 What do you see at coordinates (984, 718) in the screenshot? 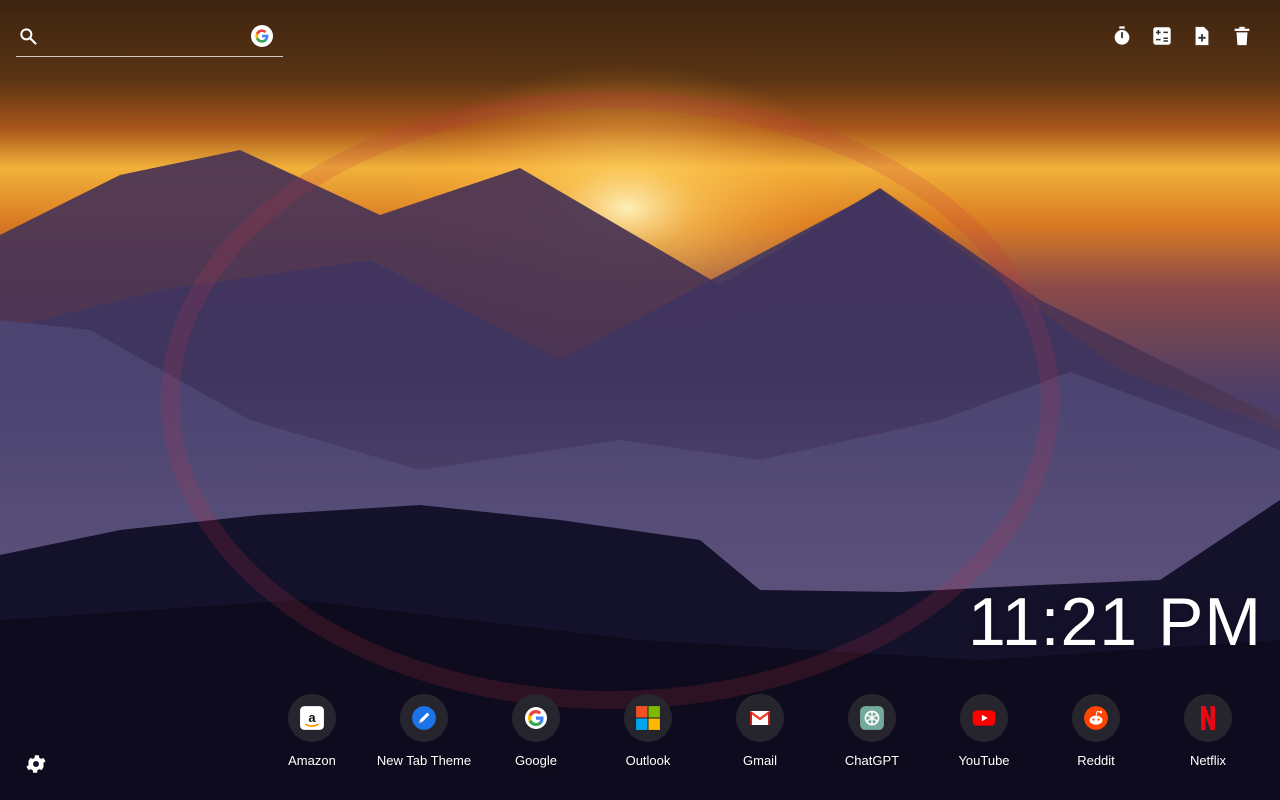
I see `youtube-icon` at bounding box center [984, 718].